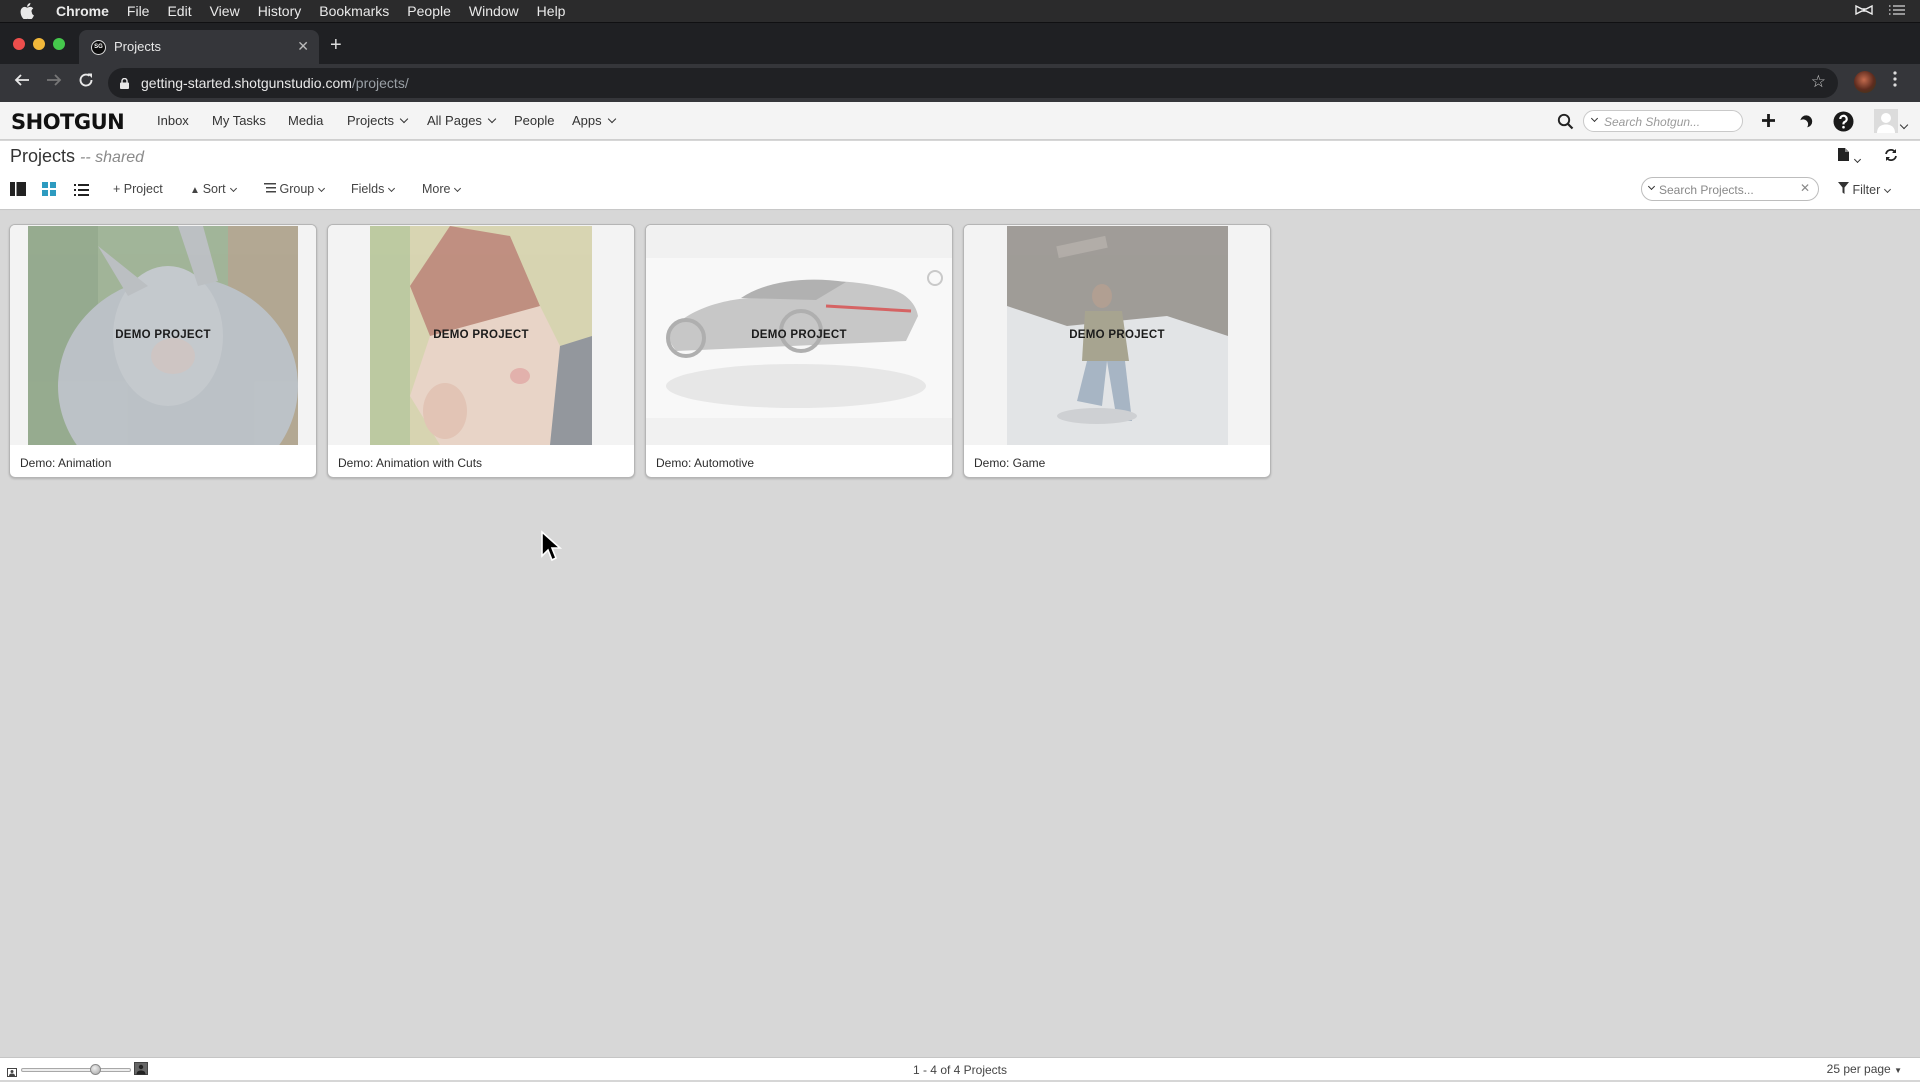 The image size is (1920, 1082). Describe the element at coordinates (1865, 189) in the screenshot. I see `filter-button: Filter` at that location.